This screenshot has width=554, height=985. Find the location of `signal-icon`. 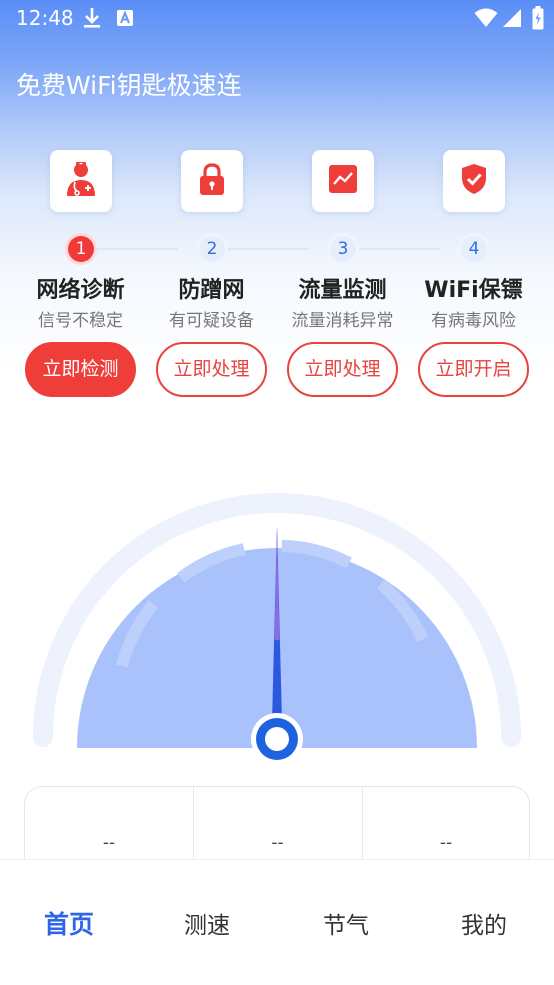

signal-icon is located at coordinates (512, 20).